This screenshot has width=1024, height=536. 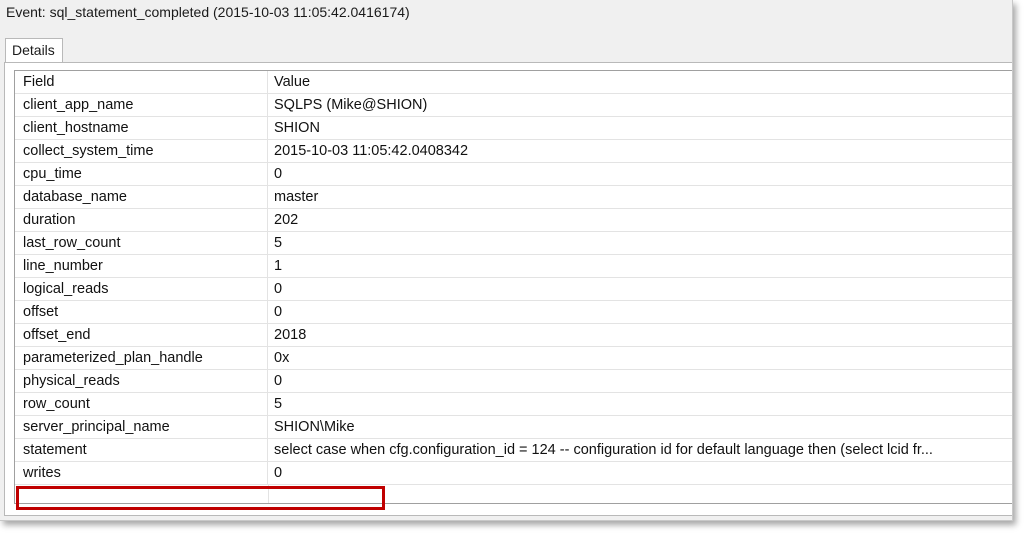 I want to click on table-row: client_app_name SQLPS (Mike@SHION), so click(x=513, y=105).